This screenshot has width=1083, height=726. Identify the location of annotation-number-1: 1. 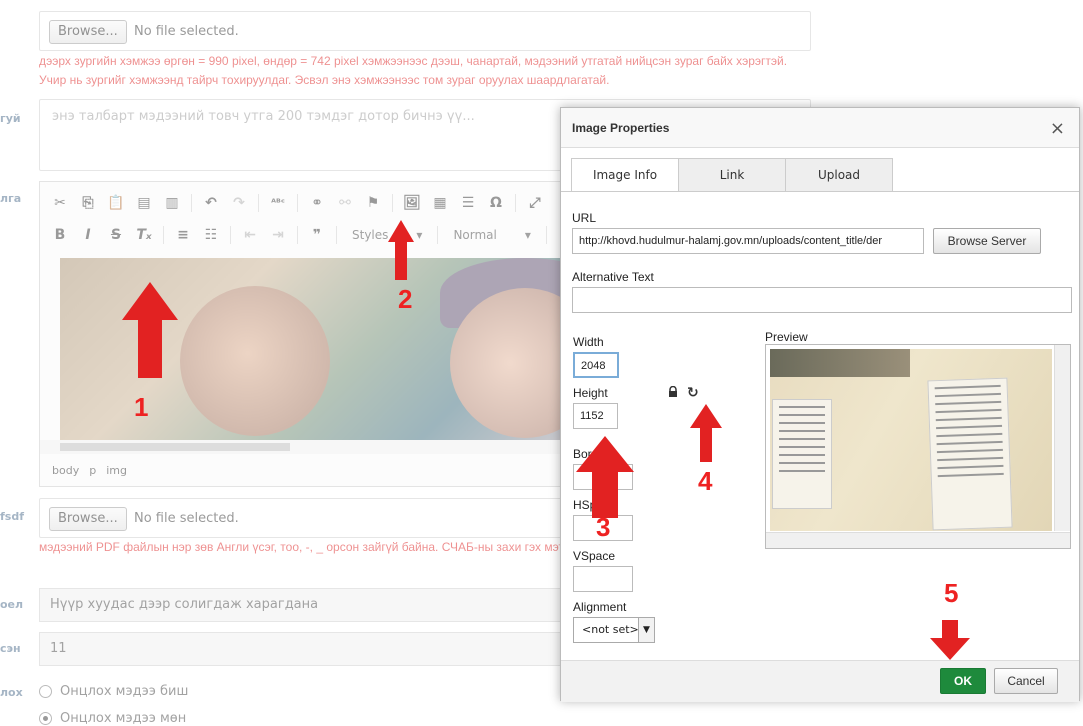
(141, 407).